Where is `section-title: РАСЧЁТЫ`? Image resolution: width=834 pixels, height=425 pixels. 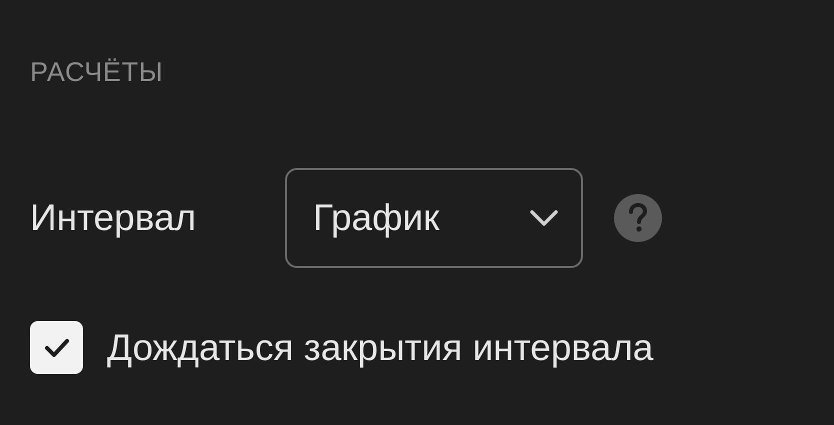
section-title: РАСЧЁТЫ is located at coordinates (97, 72).